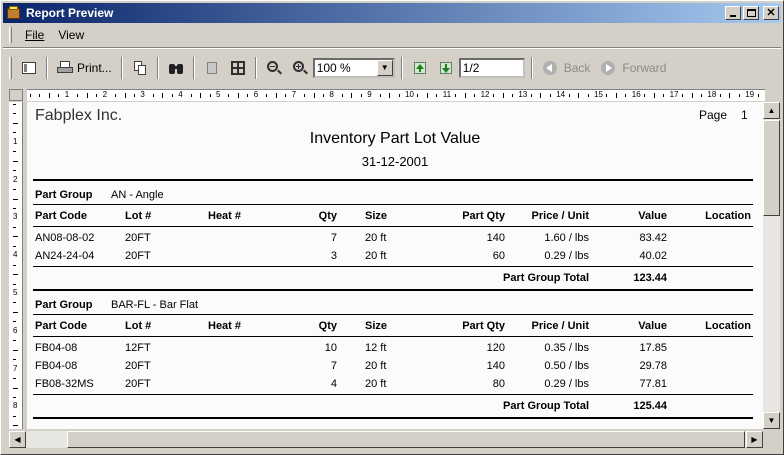  Describe the element at coordinates (546, 278) in the screenshot. I see `group-total-label: Part Group Total` at that location.